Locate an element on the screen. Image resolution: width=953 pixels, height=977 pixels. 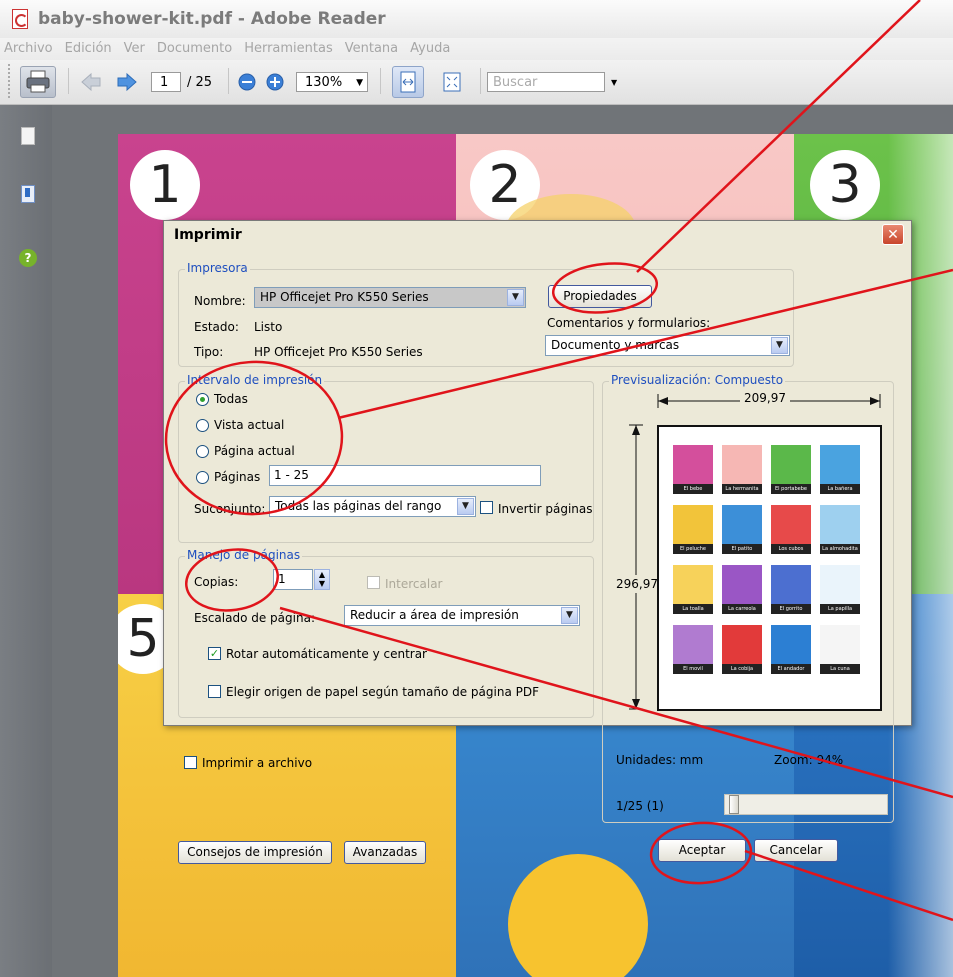
preview-thumbnail: El bebe is located at coordinates (693, 469).